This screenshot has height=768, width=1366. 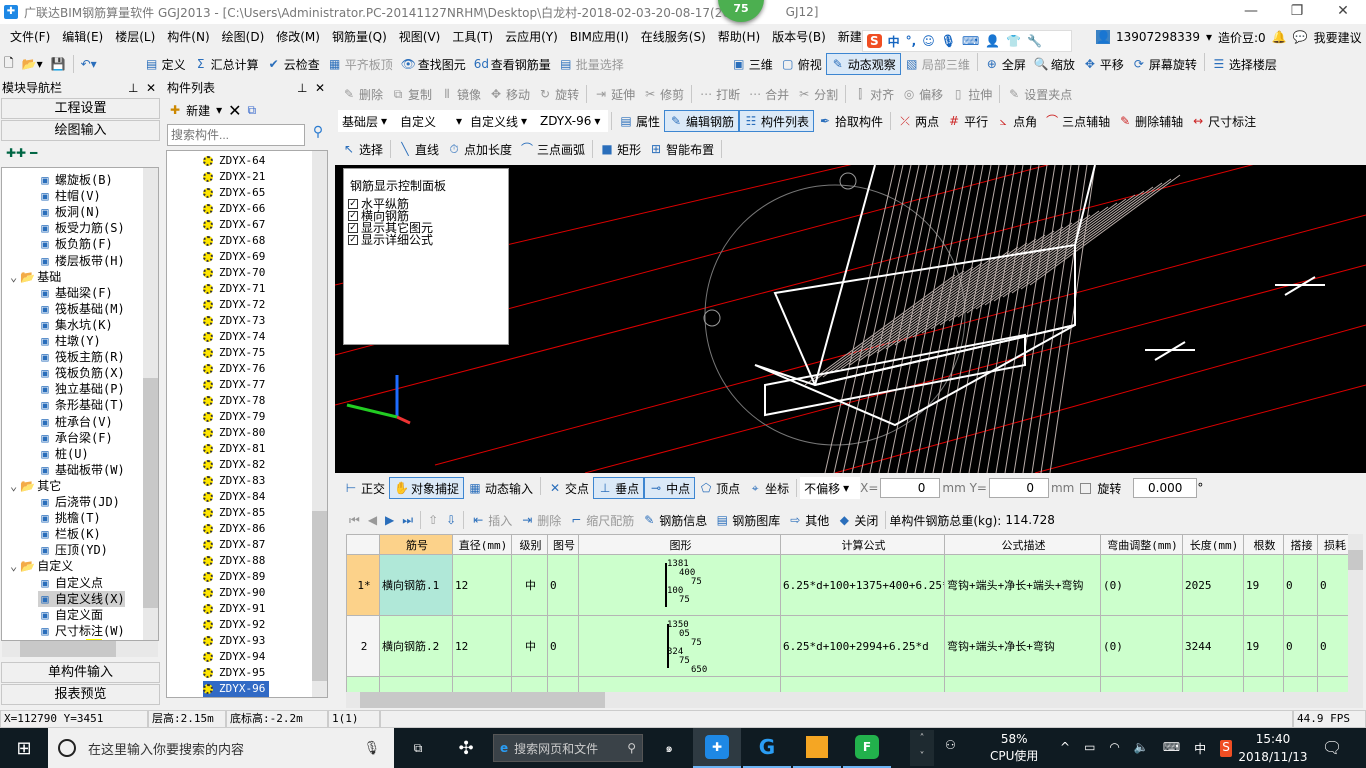 I want to click on table-header: 长度(mm), so click(x=1213, y=544).